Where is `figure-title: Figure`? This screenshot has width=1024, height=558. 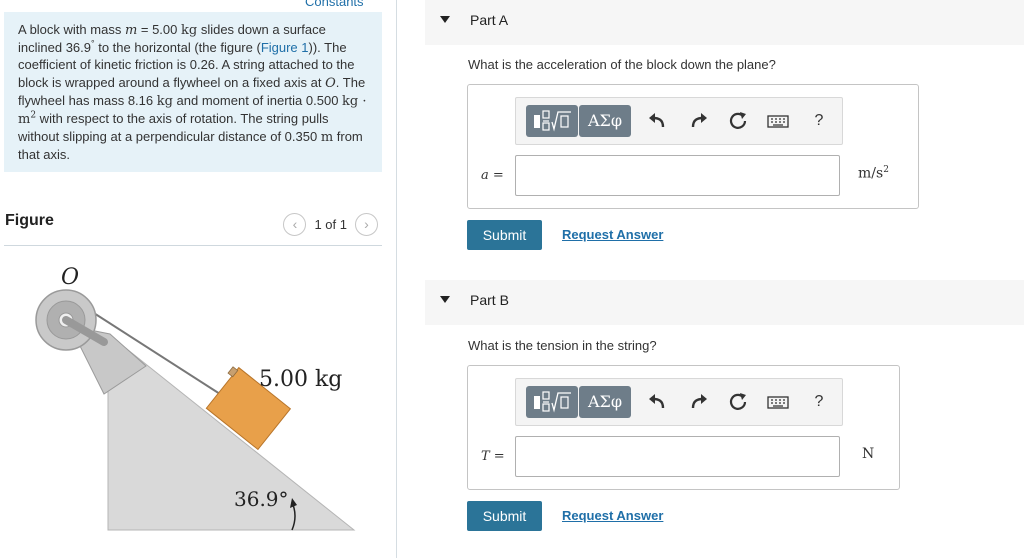
figure-title: Figure is located at coordinates (29, 220).